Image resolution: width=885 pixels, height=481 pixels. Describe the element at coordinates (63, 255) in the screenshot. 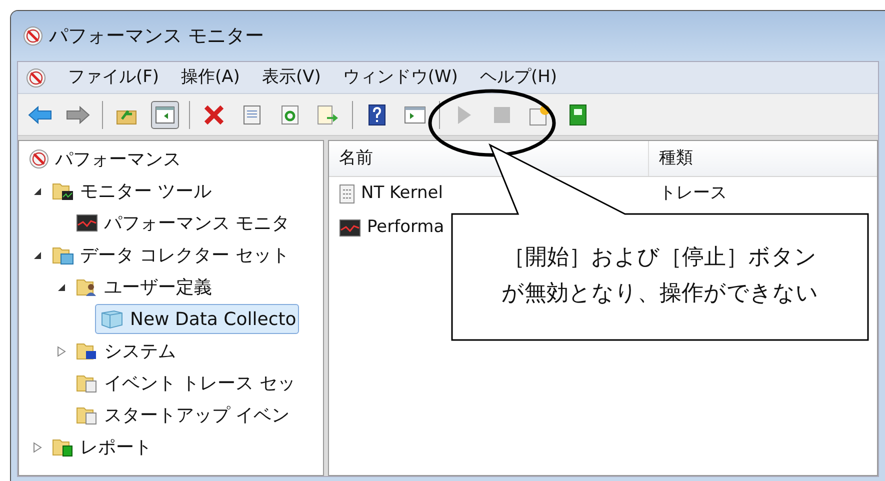

I see `data-folder-icon` at that location.